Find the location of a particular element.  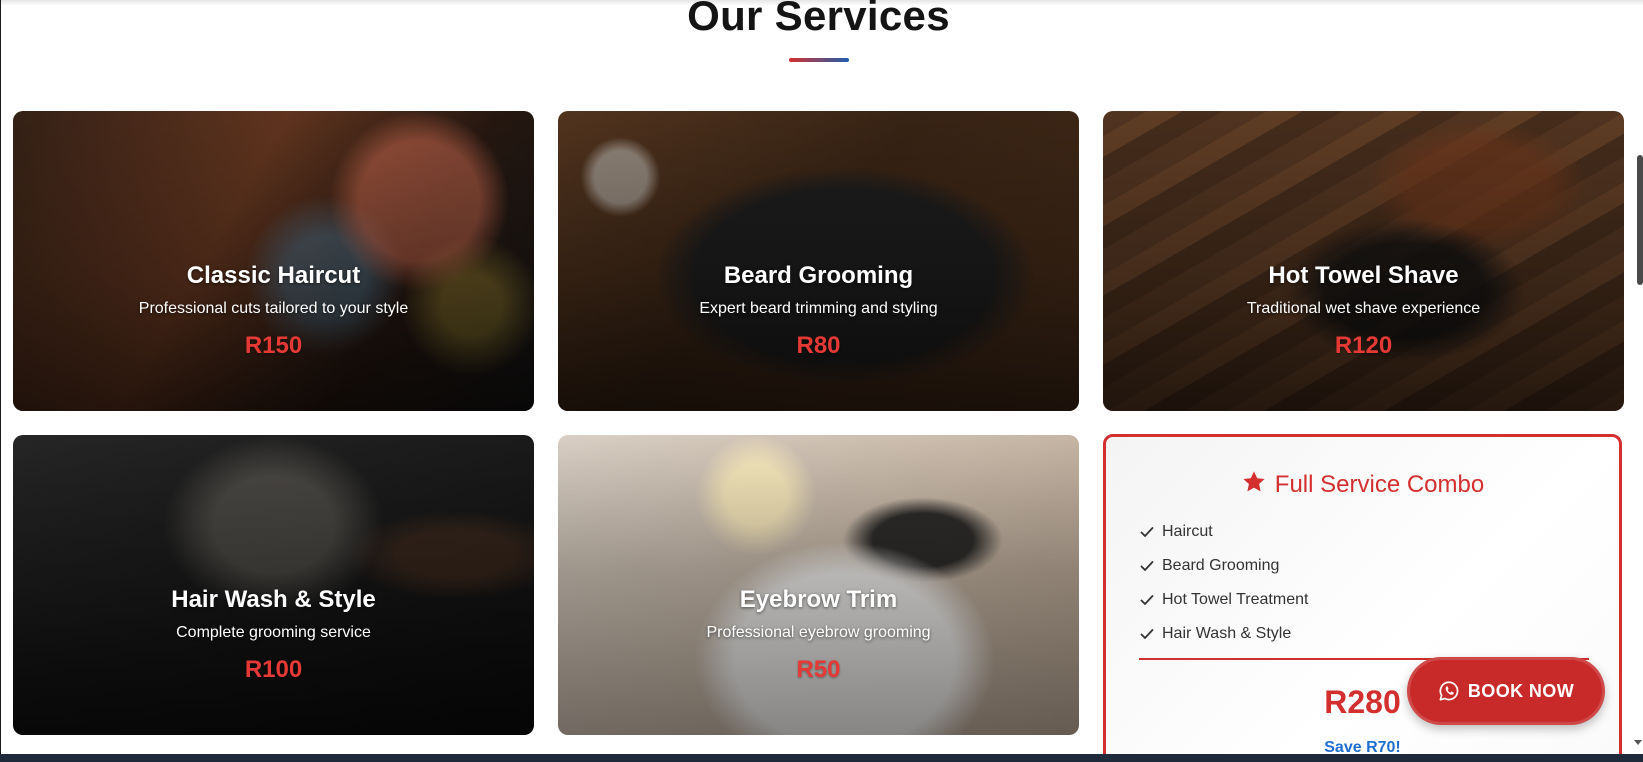

book-now-label: BOOK NOW is located at coordinates (1521, 690).